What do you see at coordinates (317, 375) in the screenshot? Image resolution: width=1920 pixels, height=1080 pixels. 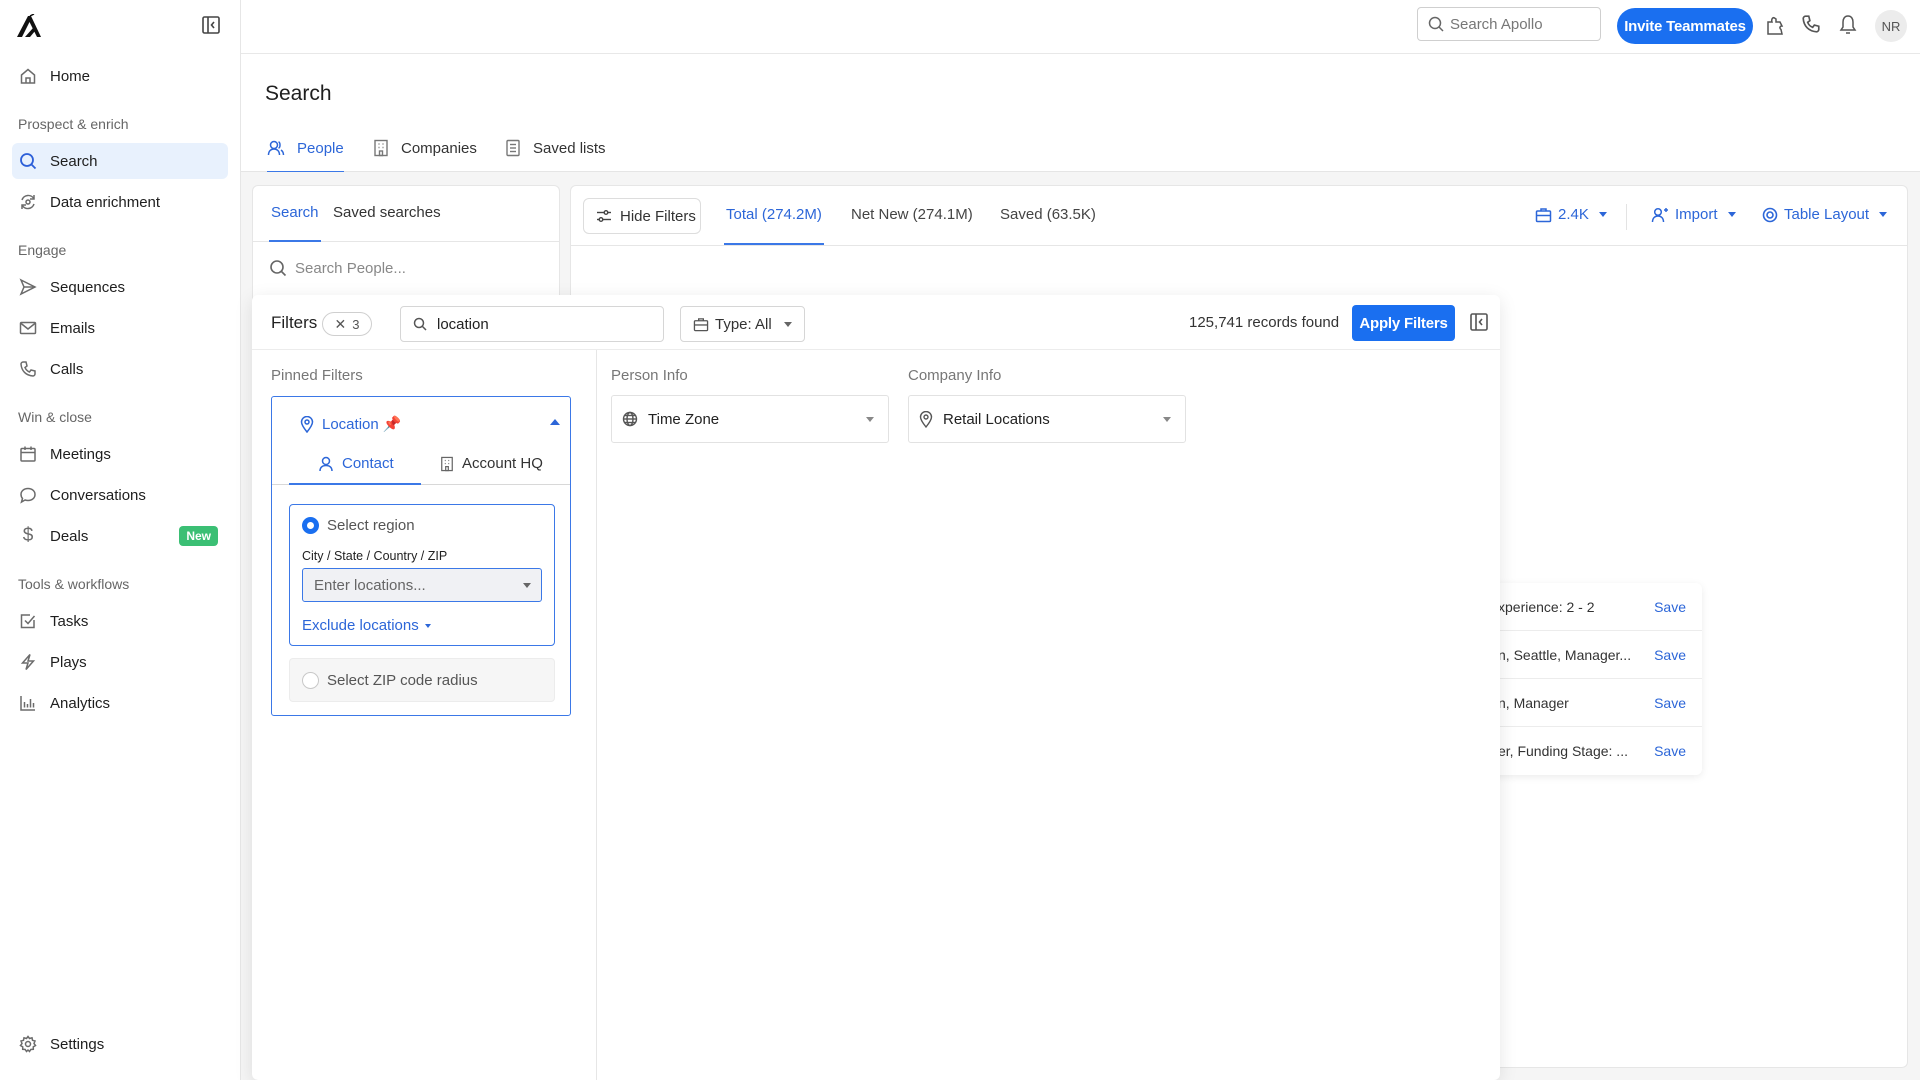 I see `pinned-filters-label: Pinned Filters` at bounding box center [317, 375].